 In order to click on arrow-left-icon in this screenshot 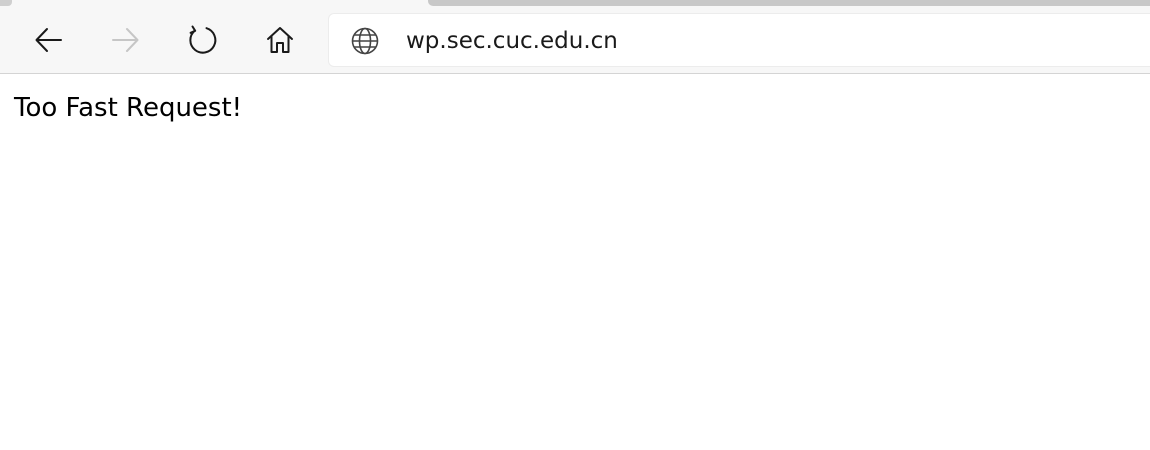, I will do `click(48, 40)`.